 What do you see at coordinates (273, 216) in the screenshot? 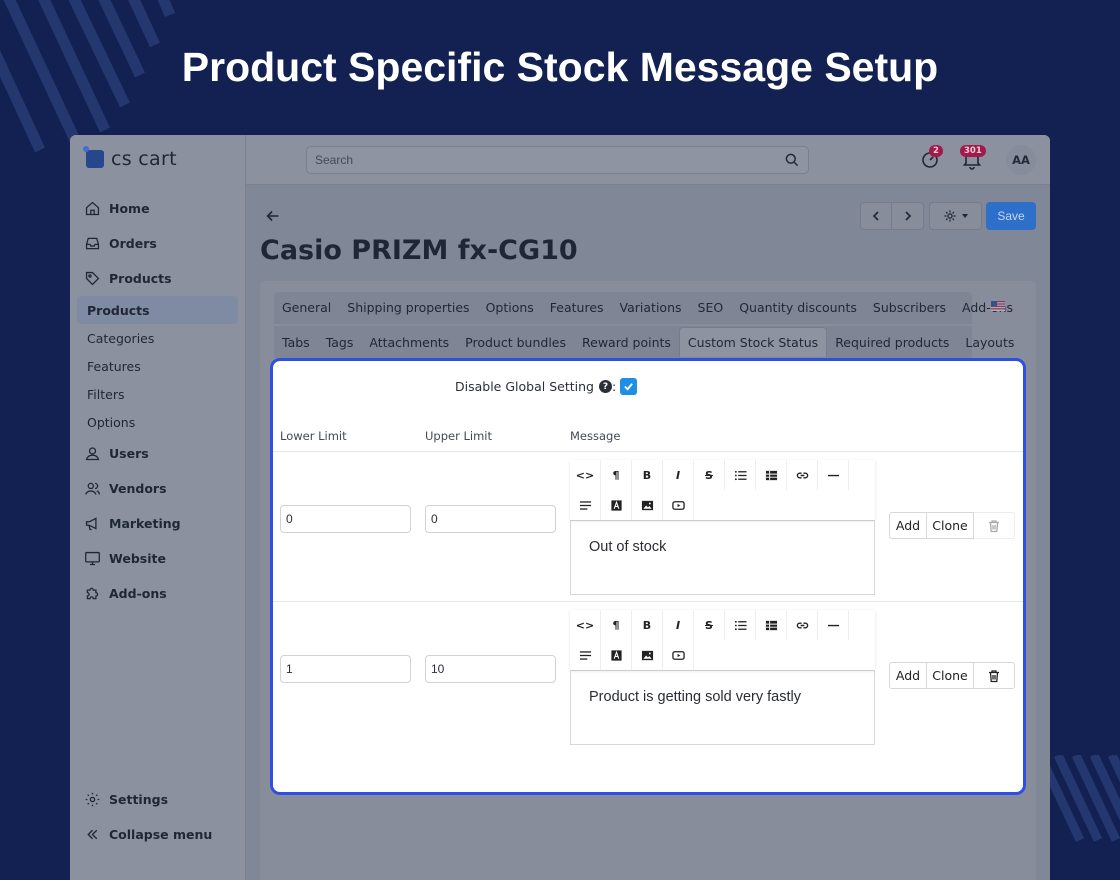
I see `back-arrow-icon` at bounding box center [273, 216].